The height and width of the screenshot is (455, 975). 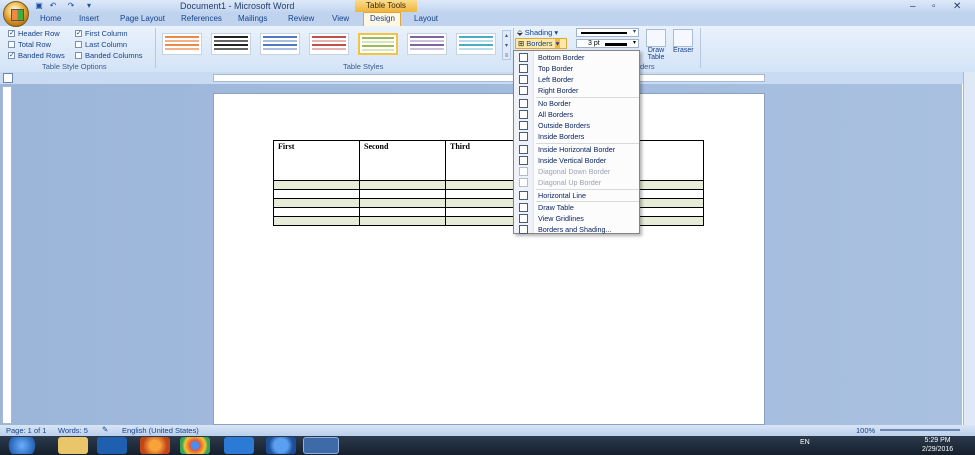 I want to click on menu-item-bottom-border: Bottom Border, so click(x=576, y=57).